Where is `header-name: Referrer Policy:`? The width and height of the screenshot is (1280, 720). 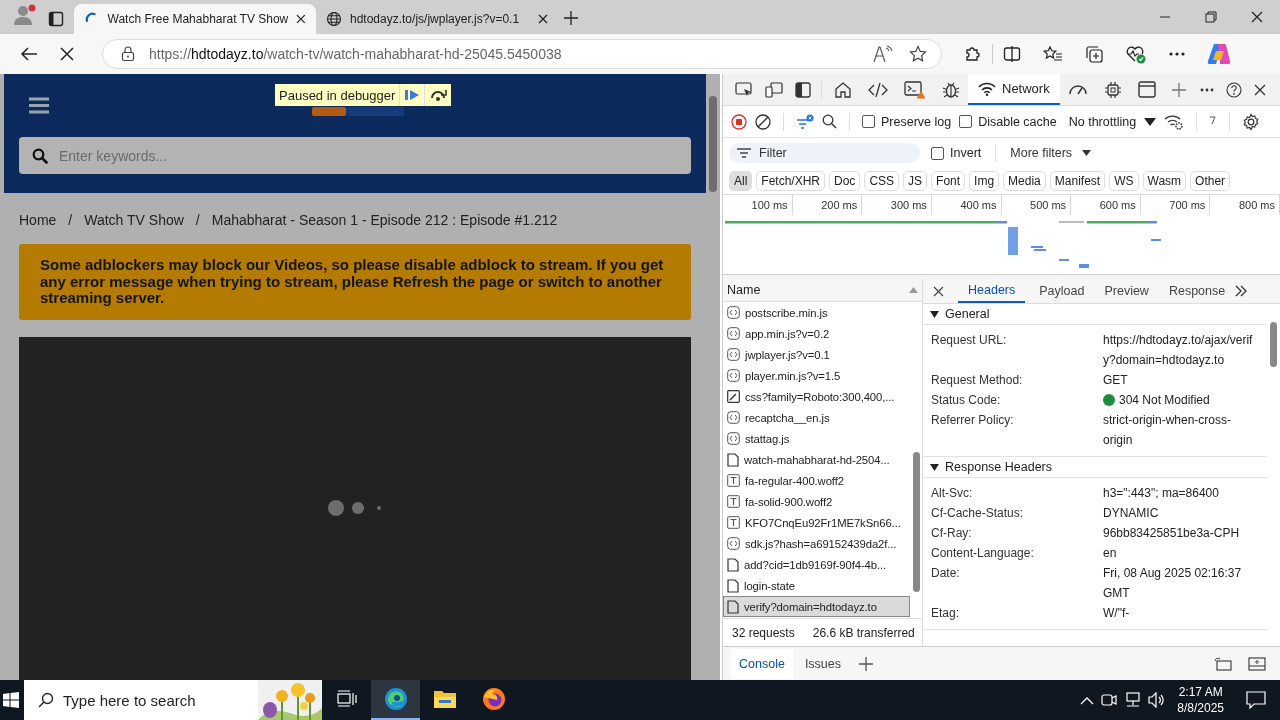 header-name: Referrer Policy: is located at coordinates (973, 420).